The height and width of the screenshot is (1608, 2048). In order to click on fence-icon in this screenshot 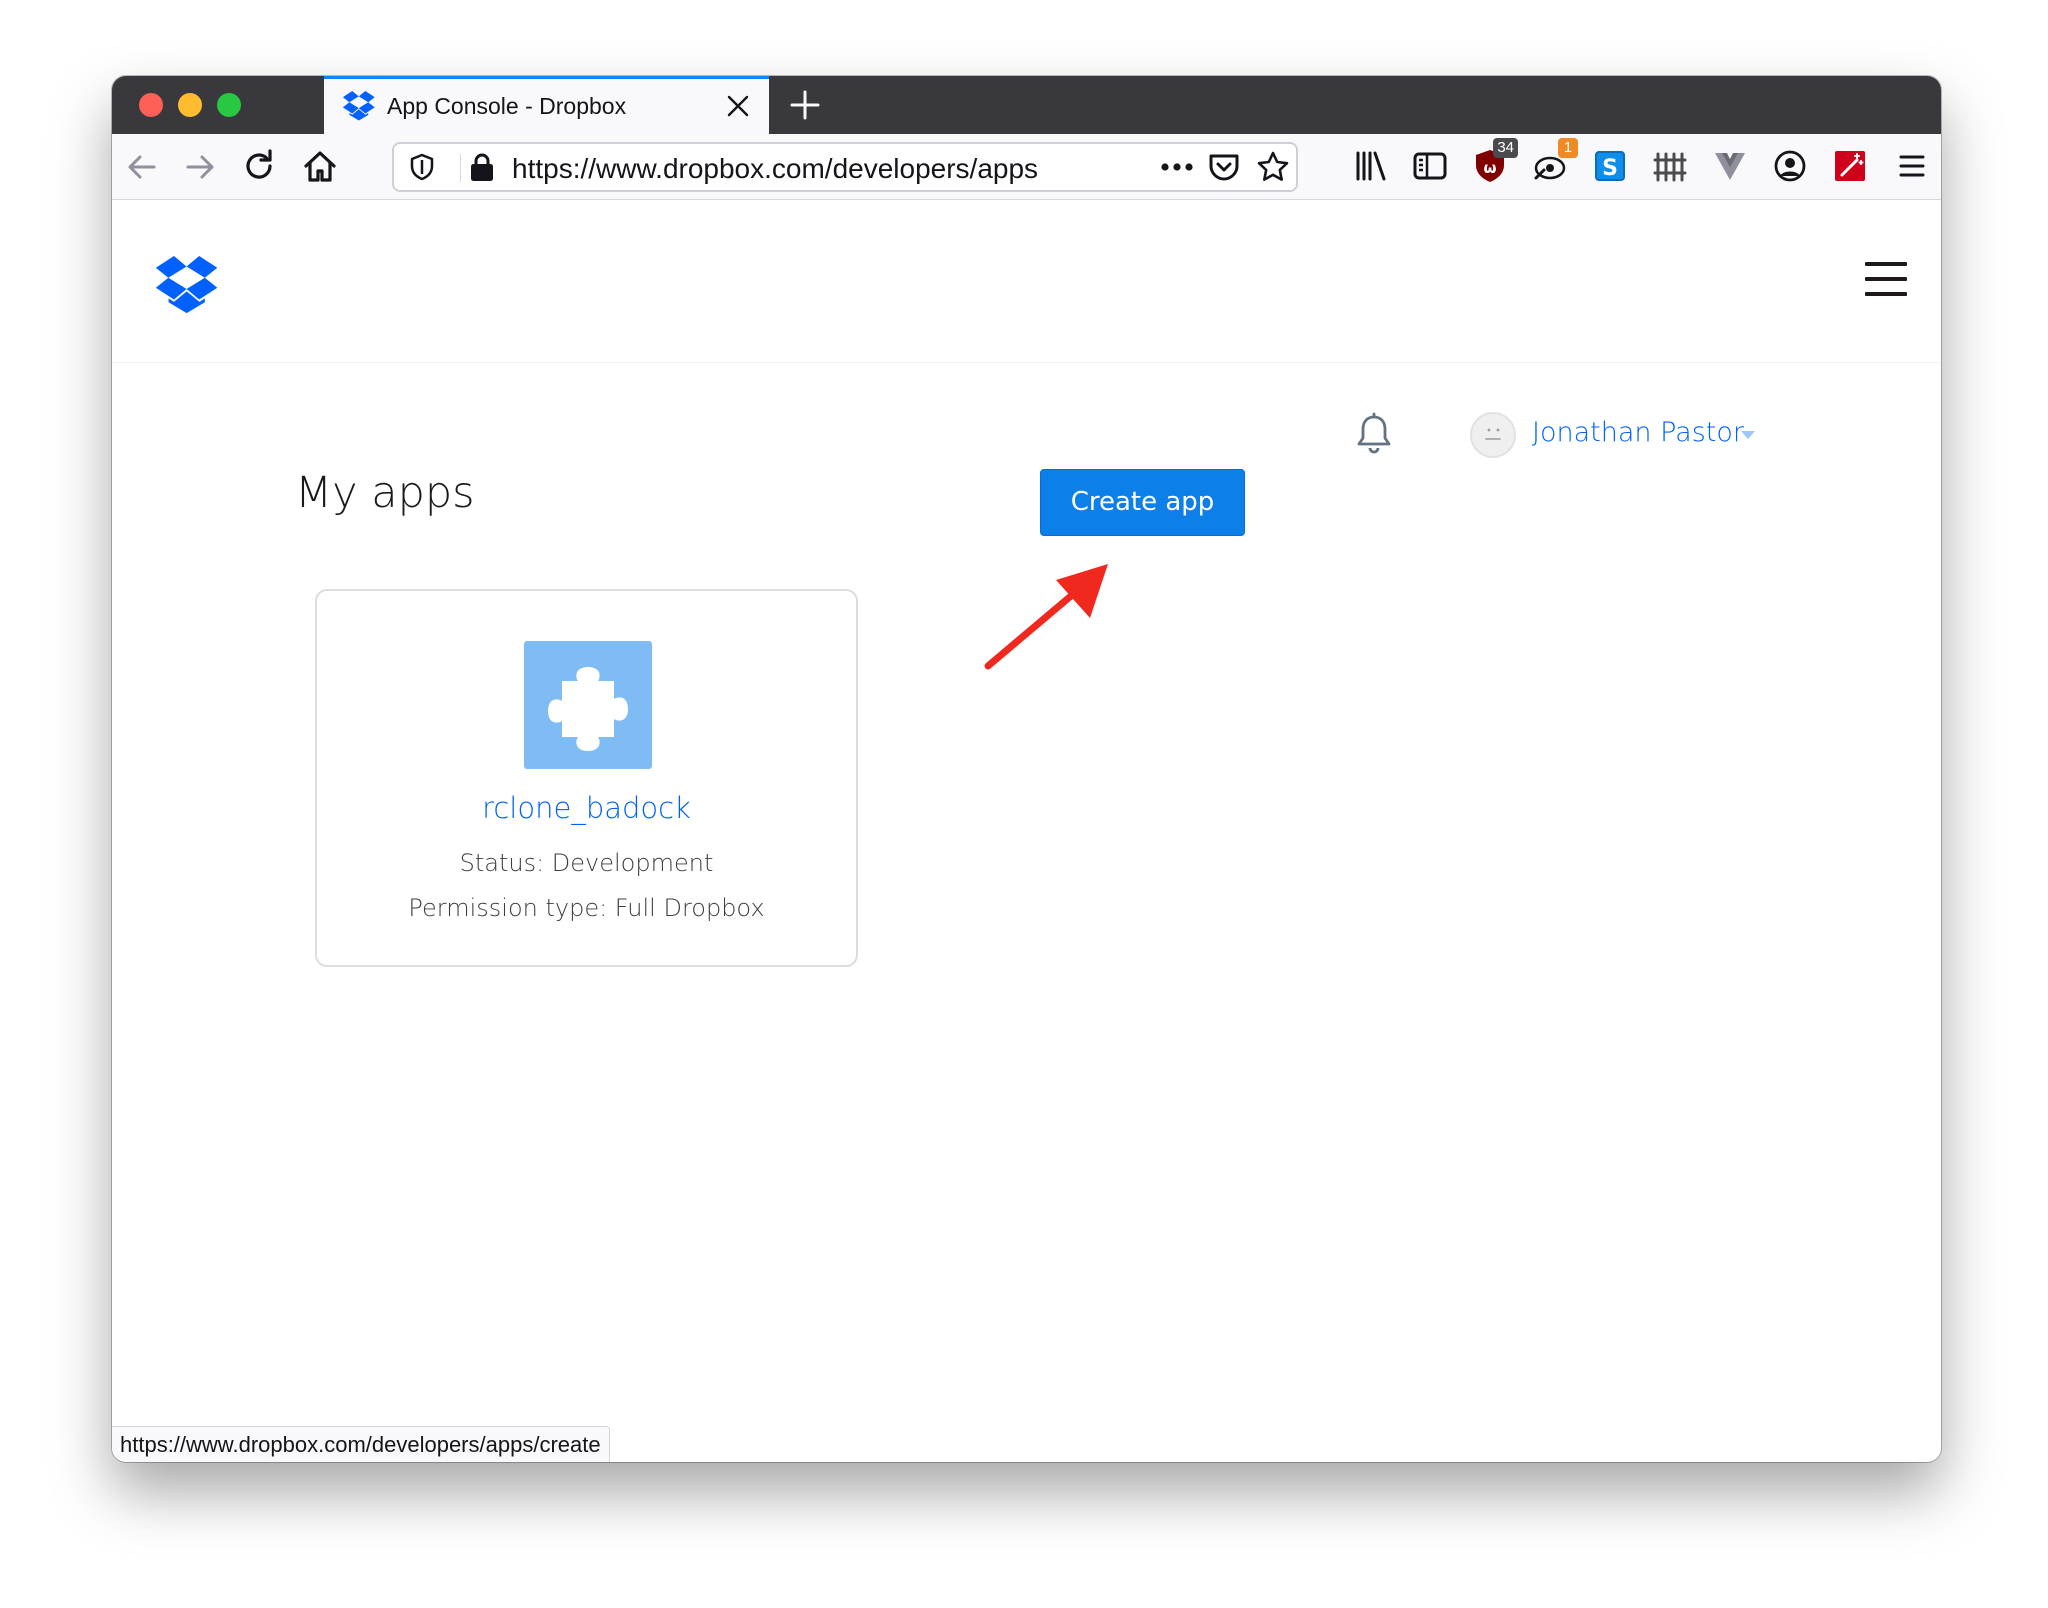, I will do `click(1670, 166)`.